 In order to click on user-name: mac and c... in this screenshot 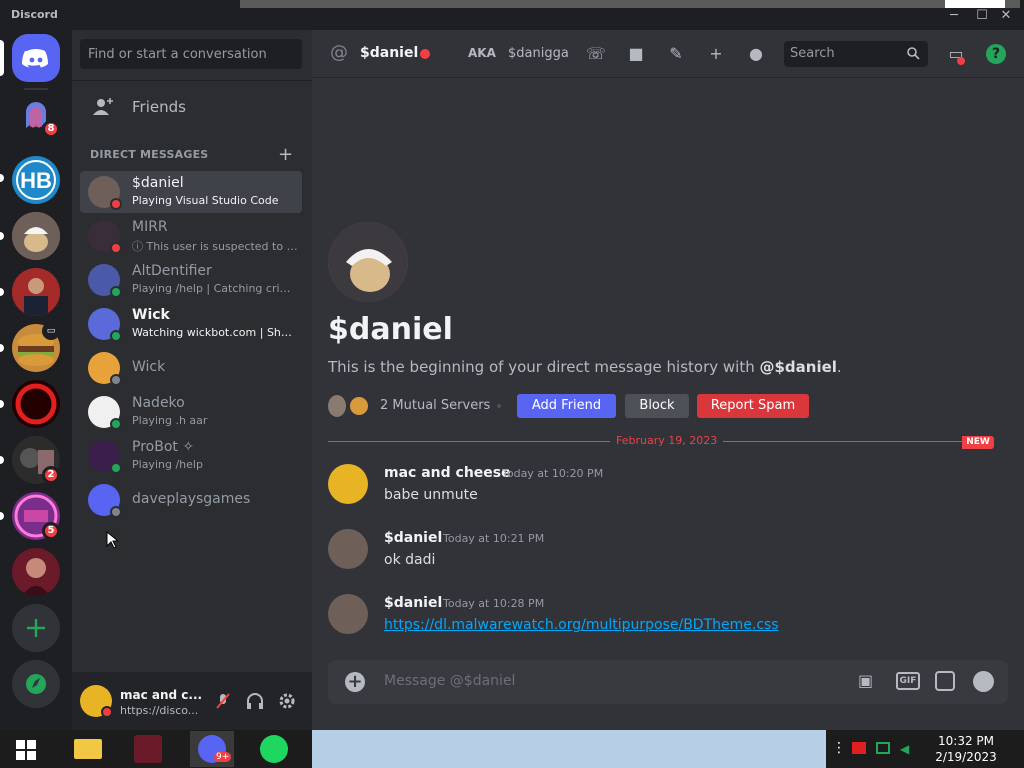, I will do `click(161, 695)`.